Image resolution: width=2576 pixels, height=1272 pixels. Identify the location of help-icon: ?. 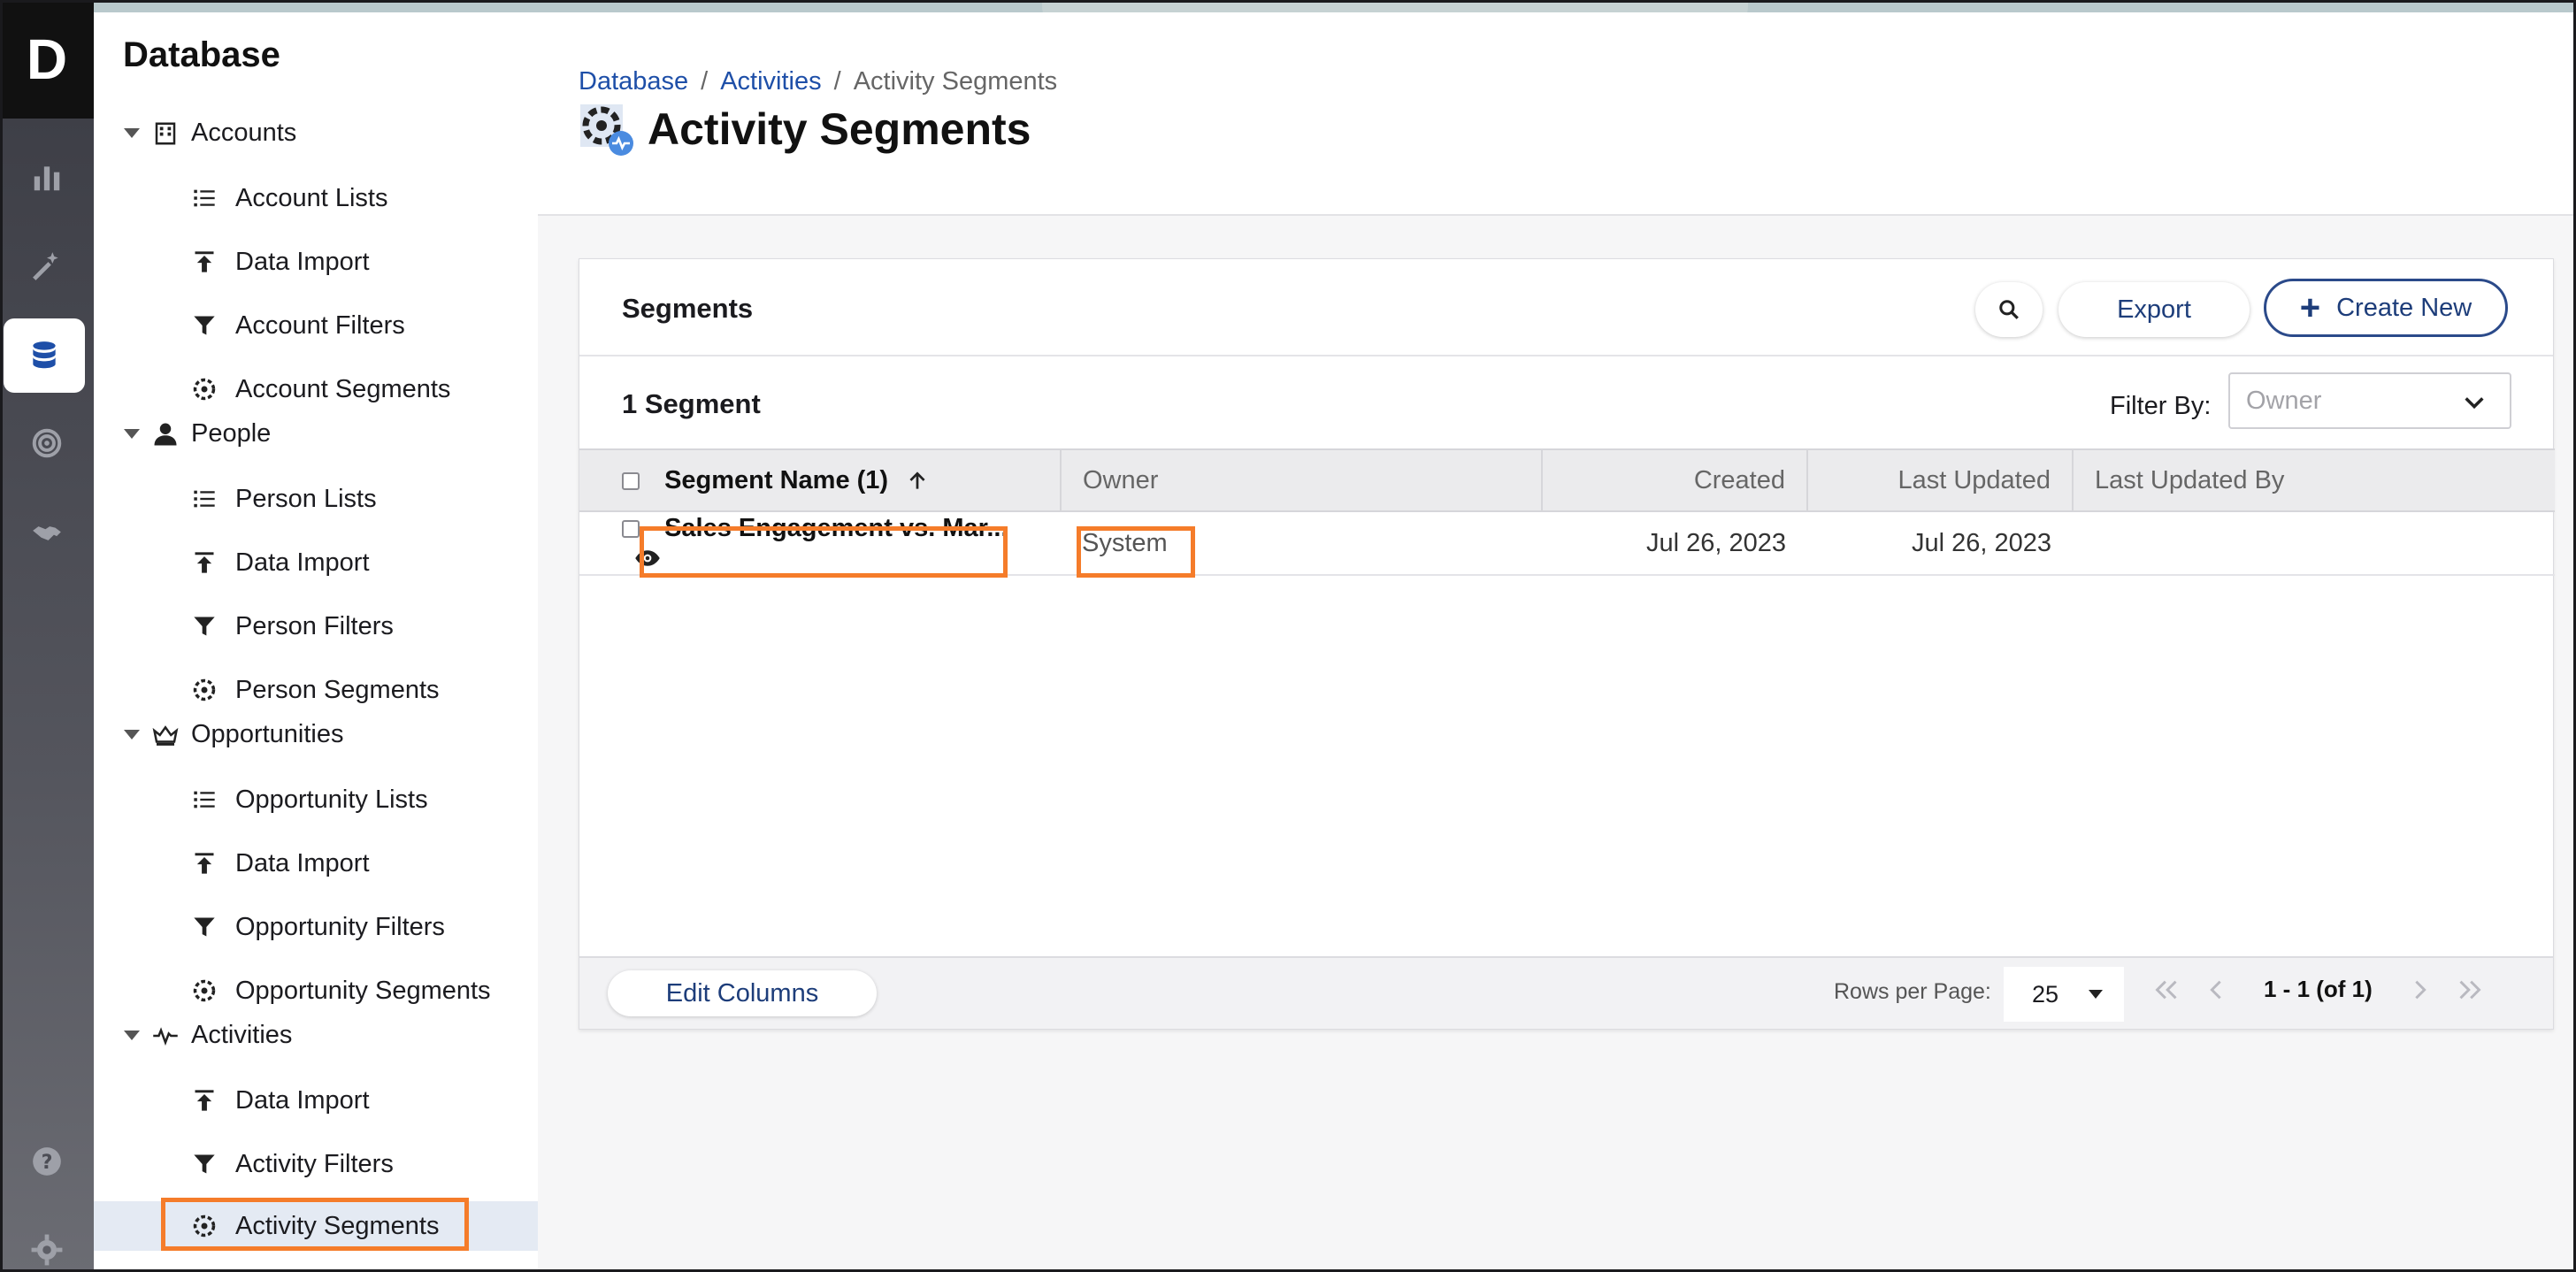
(47, 1161).